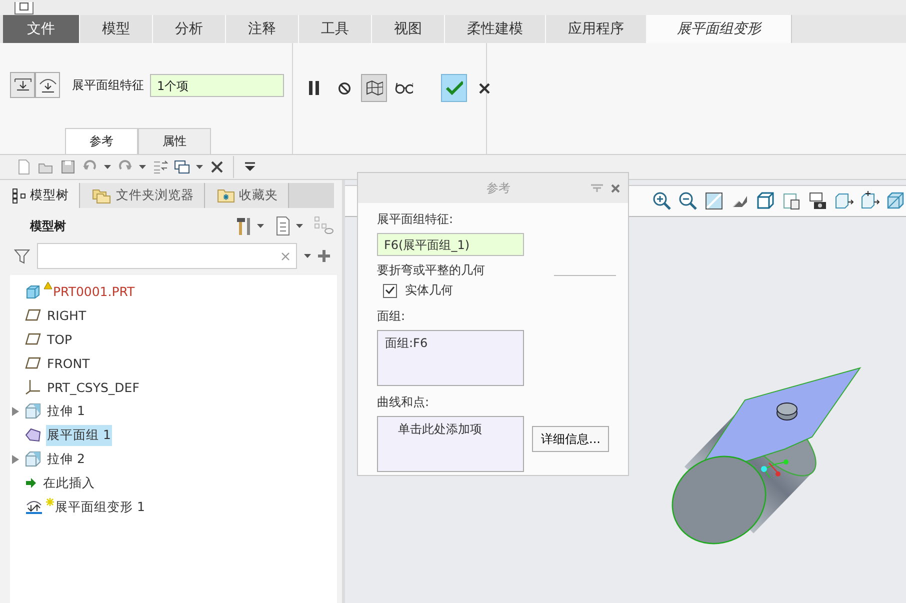 The height and width of the screenshot is (603, 906). I want to click on tree-item: 展平面组变形 1, so click(100, 507).